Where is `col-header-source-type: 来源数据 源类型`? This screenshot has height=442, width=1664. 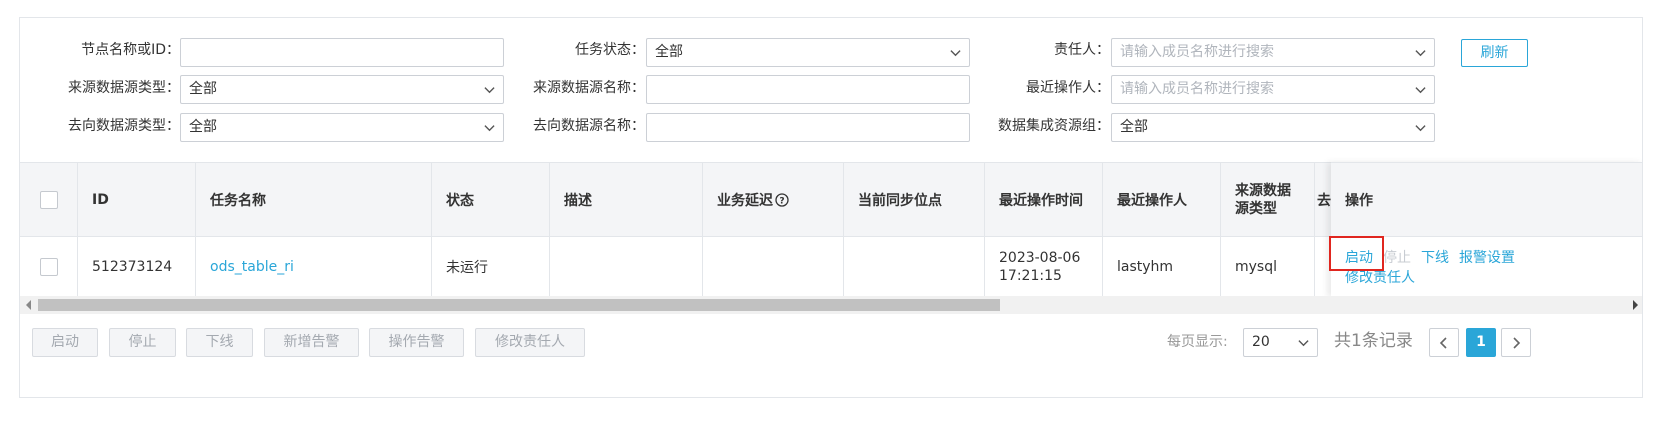
col-header-source-type: 来源数据 源类型 is located at coordinates (1268, 199).